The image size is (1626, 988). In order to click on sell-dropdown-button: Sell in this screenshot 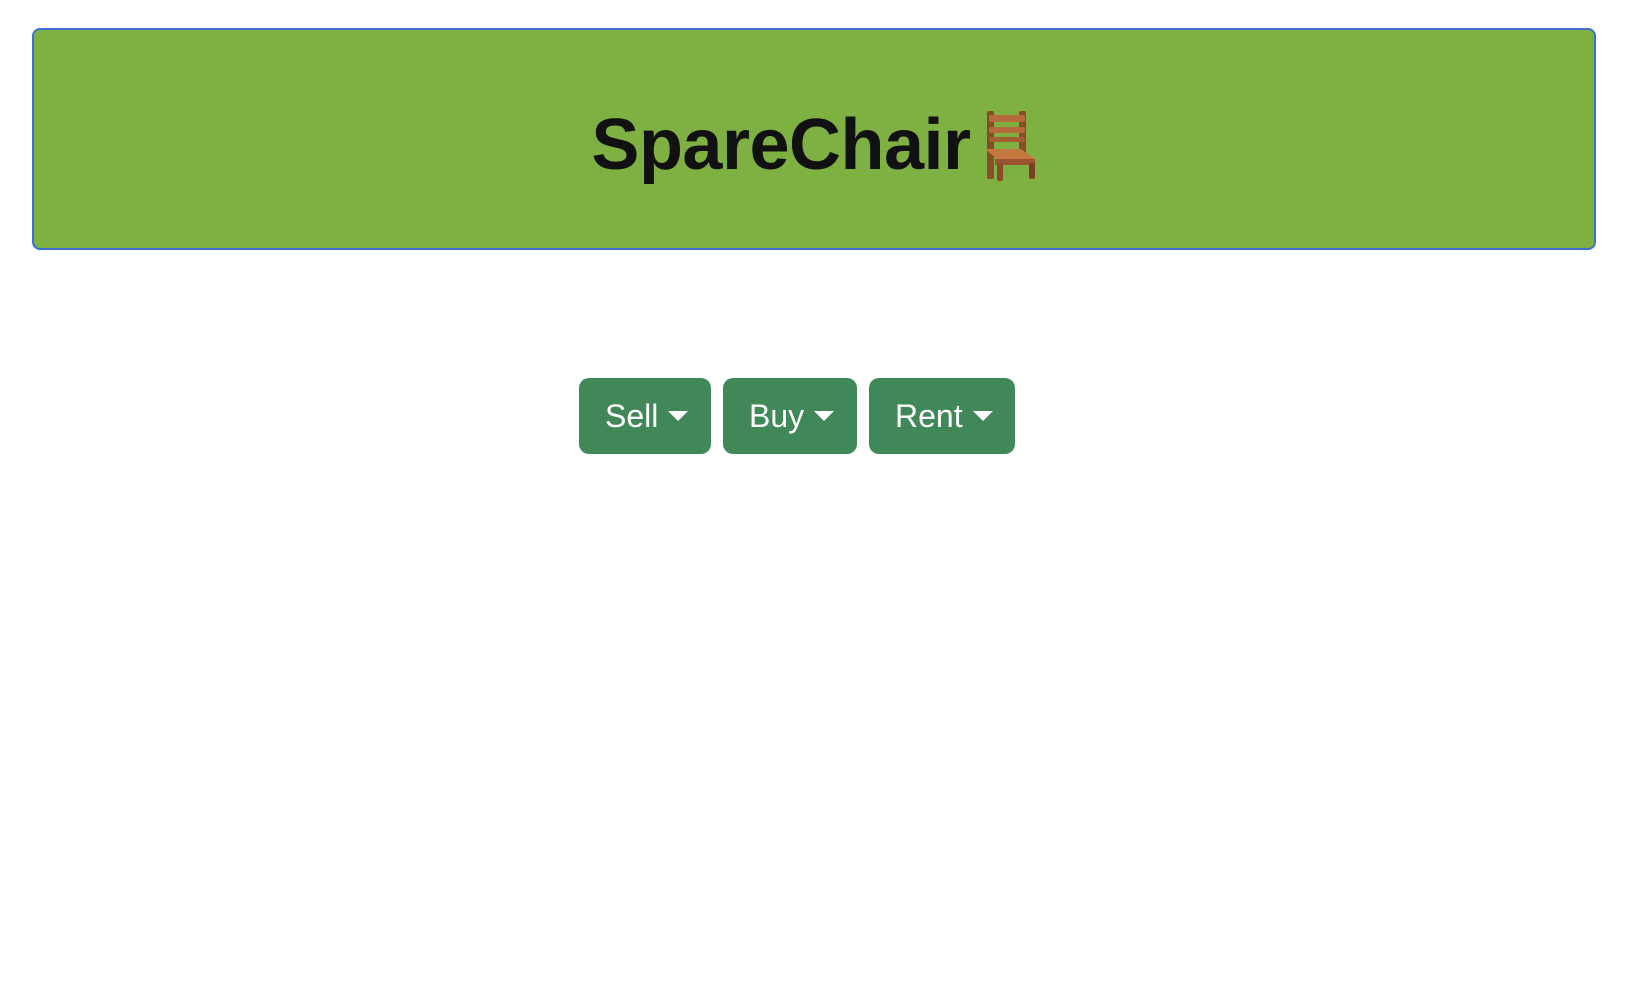, I will do `click(645, 416)`.